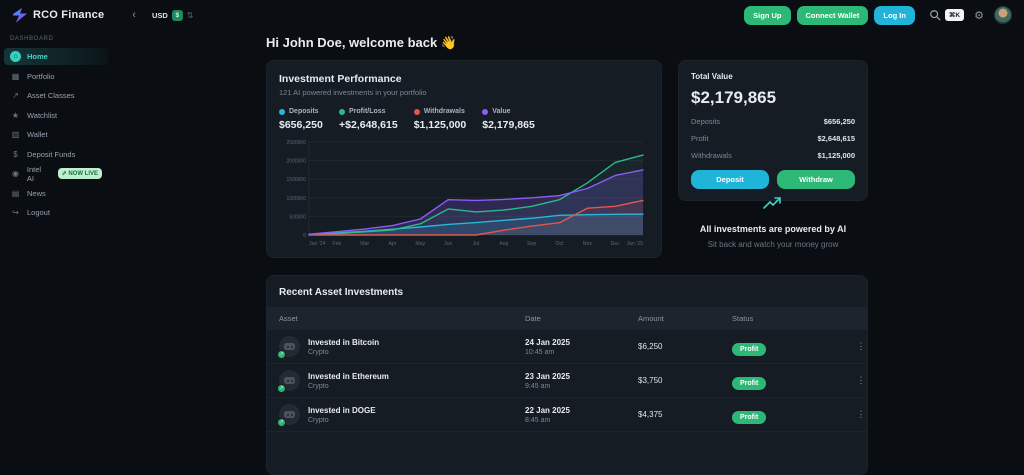 The image size is (1024, 475). I want to click on wave-emoji: 👋, so click(449, 42).